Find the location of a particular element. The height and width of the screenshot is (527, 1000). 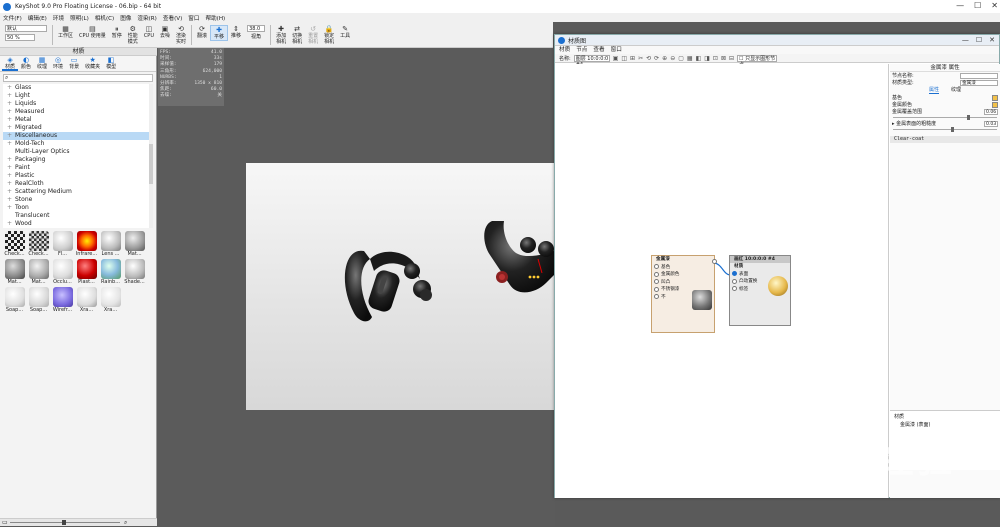

tool-lock-camera-button: 🔒 锁定 相机 is located at coordinates (329, 35).